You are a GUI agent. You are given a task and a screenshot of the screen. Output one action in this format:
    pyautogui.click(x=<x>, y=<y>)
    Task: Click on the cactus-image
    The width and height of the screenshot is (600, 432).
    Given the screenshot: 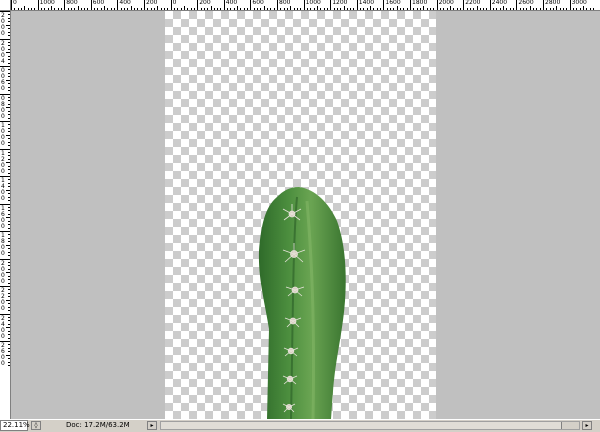 What is the action you would take?
    pyautogui.click(x=302, y=303)
    